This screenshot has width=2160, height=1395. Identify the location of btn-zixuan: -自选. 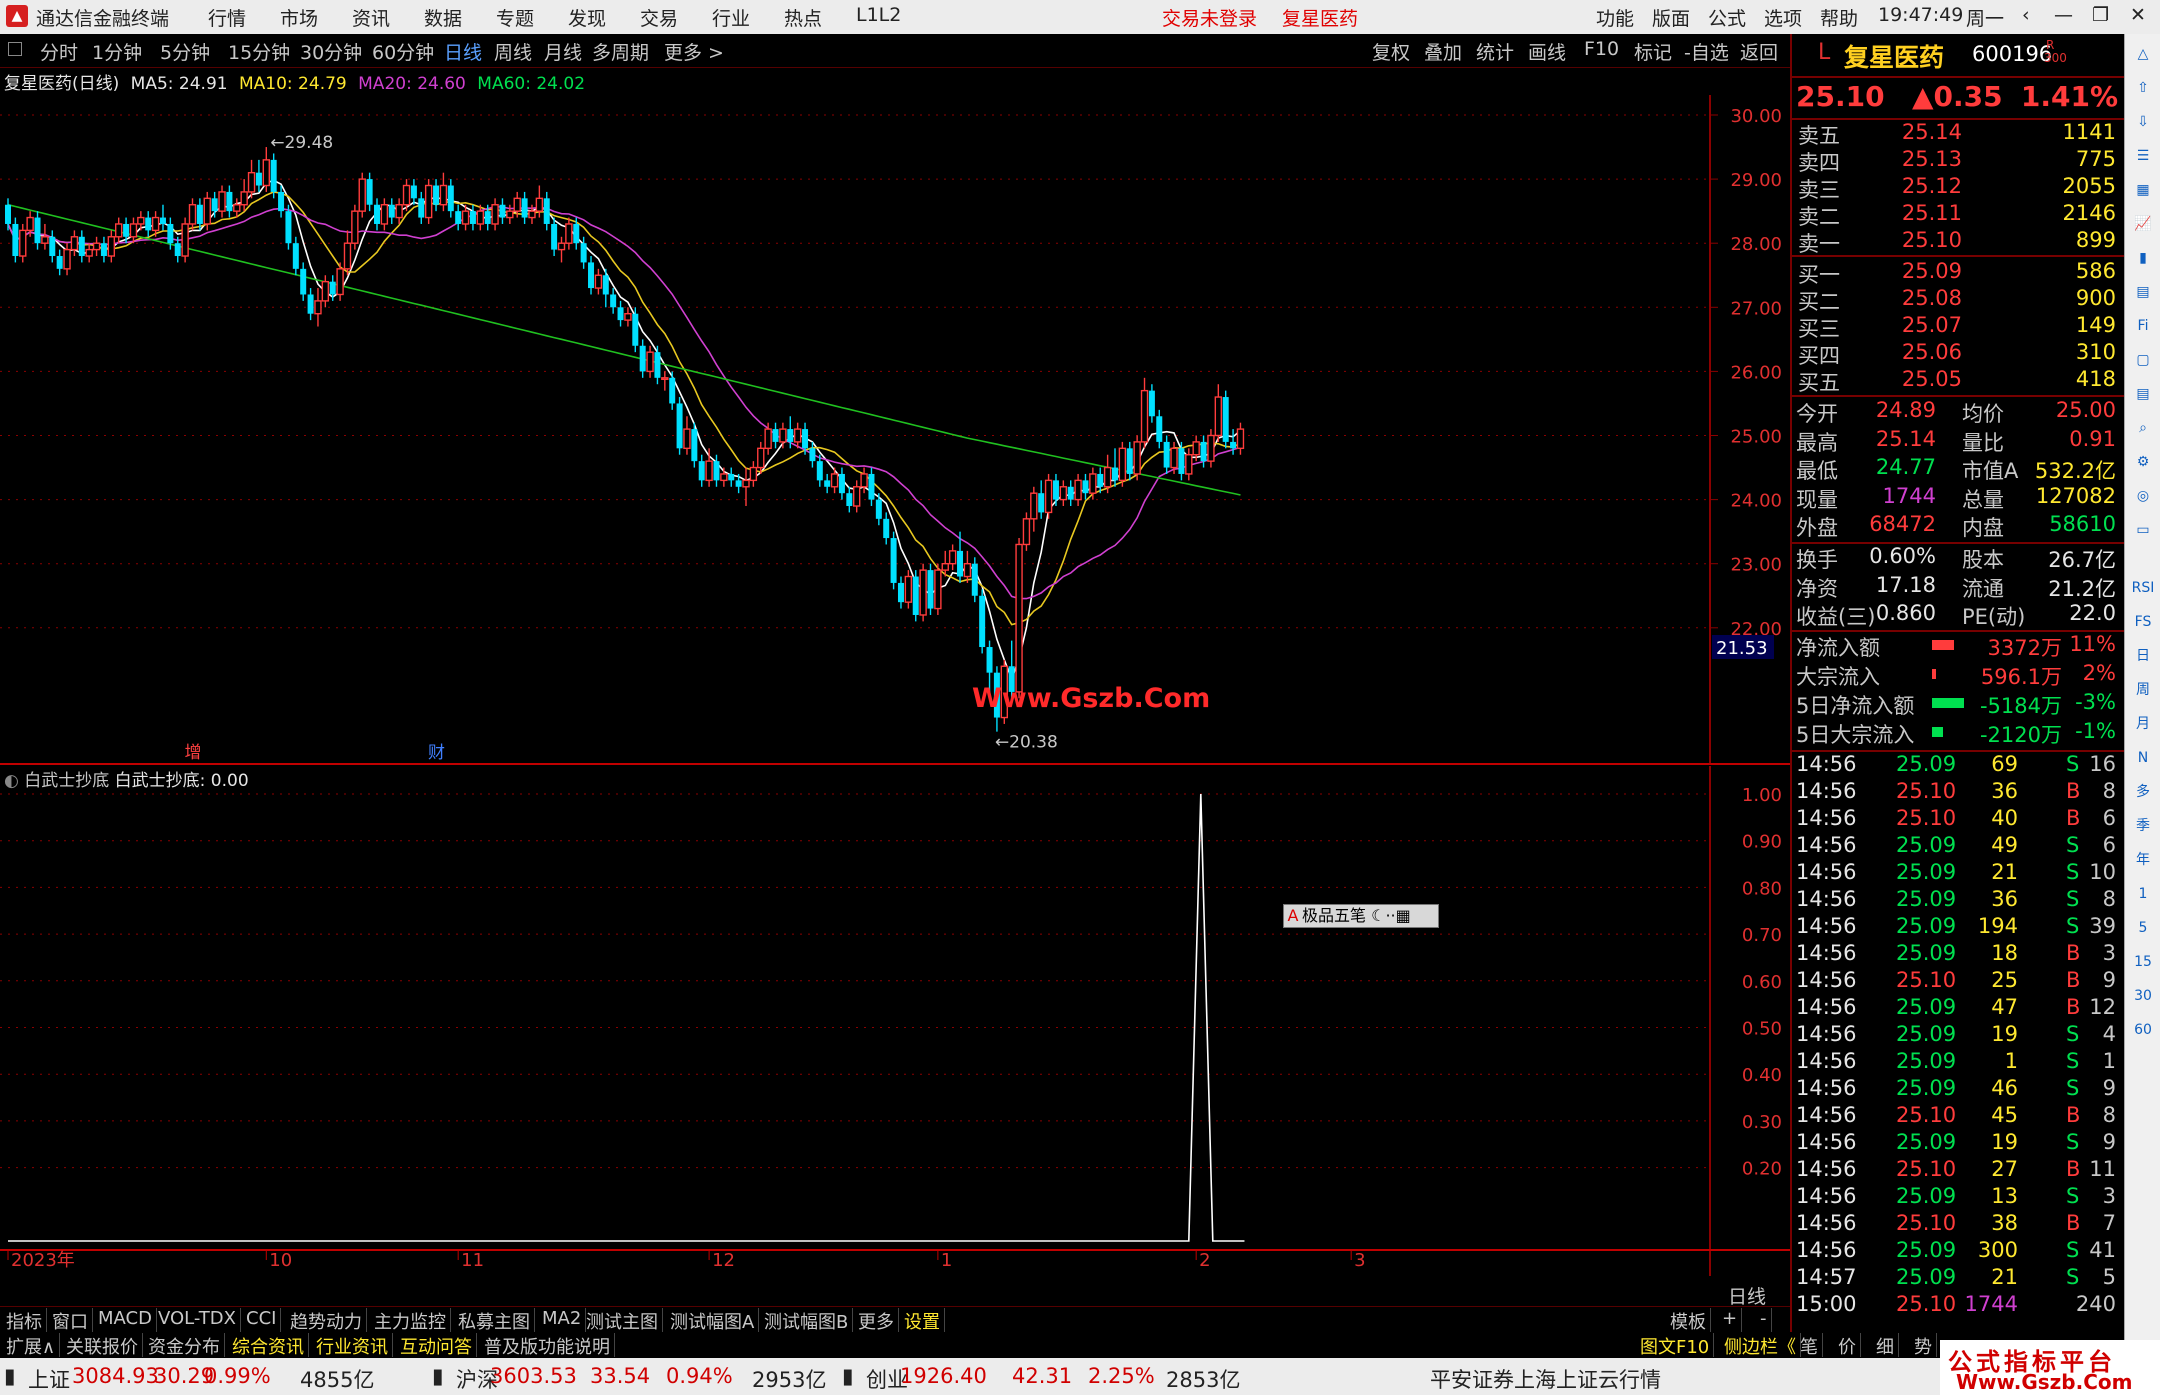
(1706, 51).